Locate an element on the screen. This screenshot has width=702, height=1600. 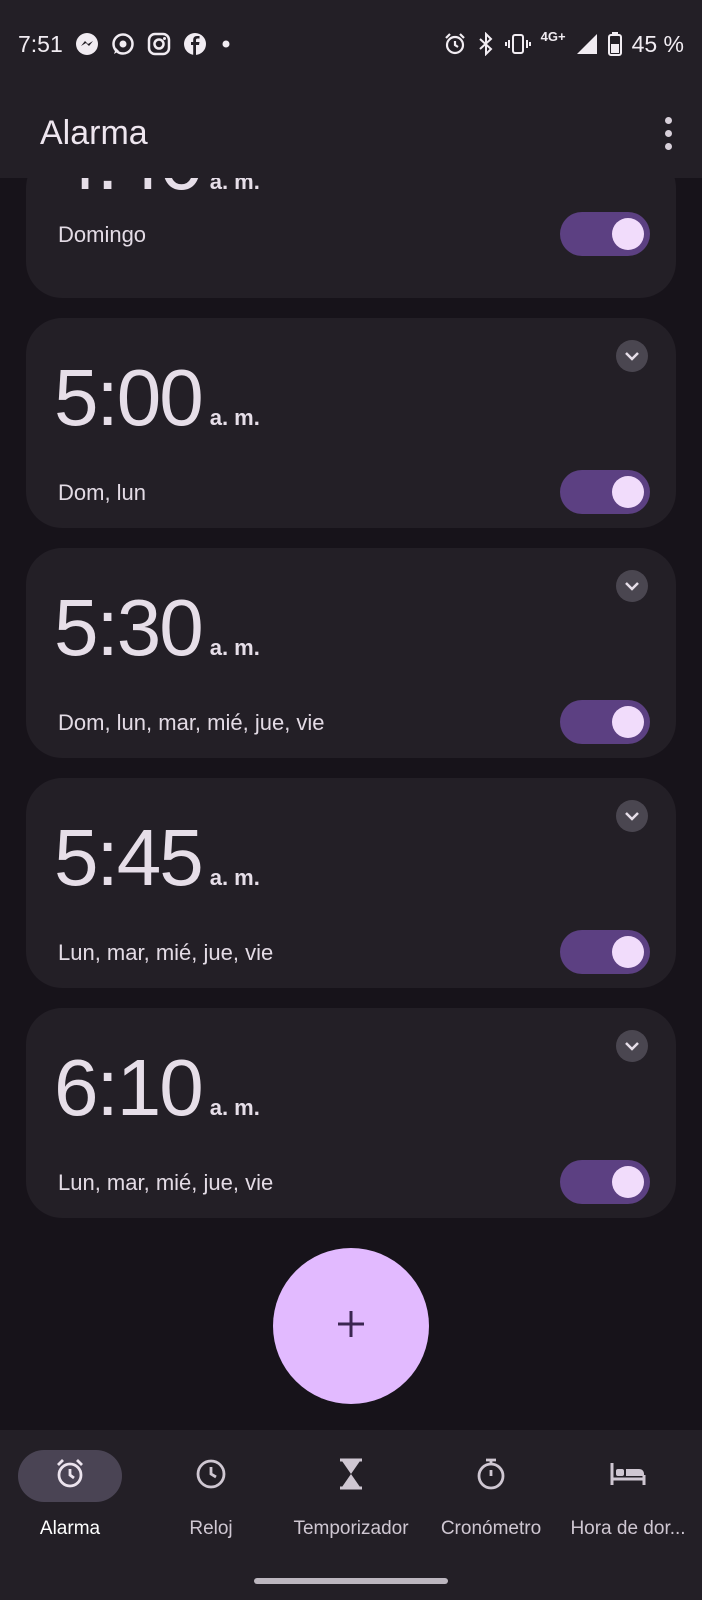
alarm-time: 4:40 a. m. is located at coordinates (157, 190).